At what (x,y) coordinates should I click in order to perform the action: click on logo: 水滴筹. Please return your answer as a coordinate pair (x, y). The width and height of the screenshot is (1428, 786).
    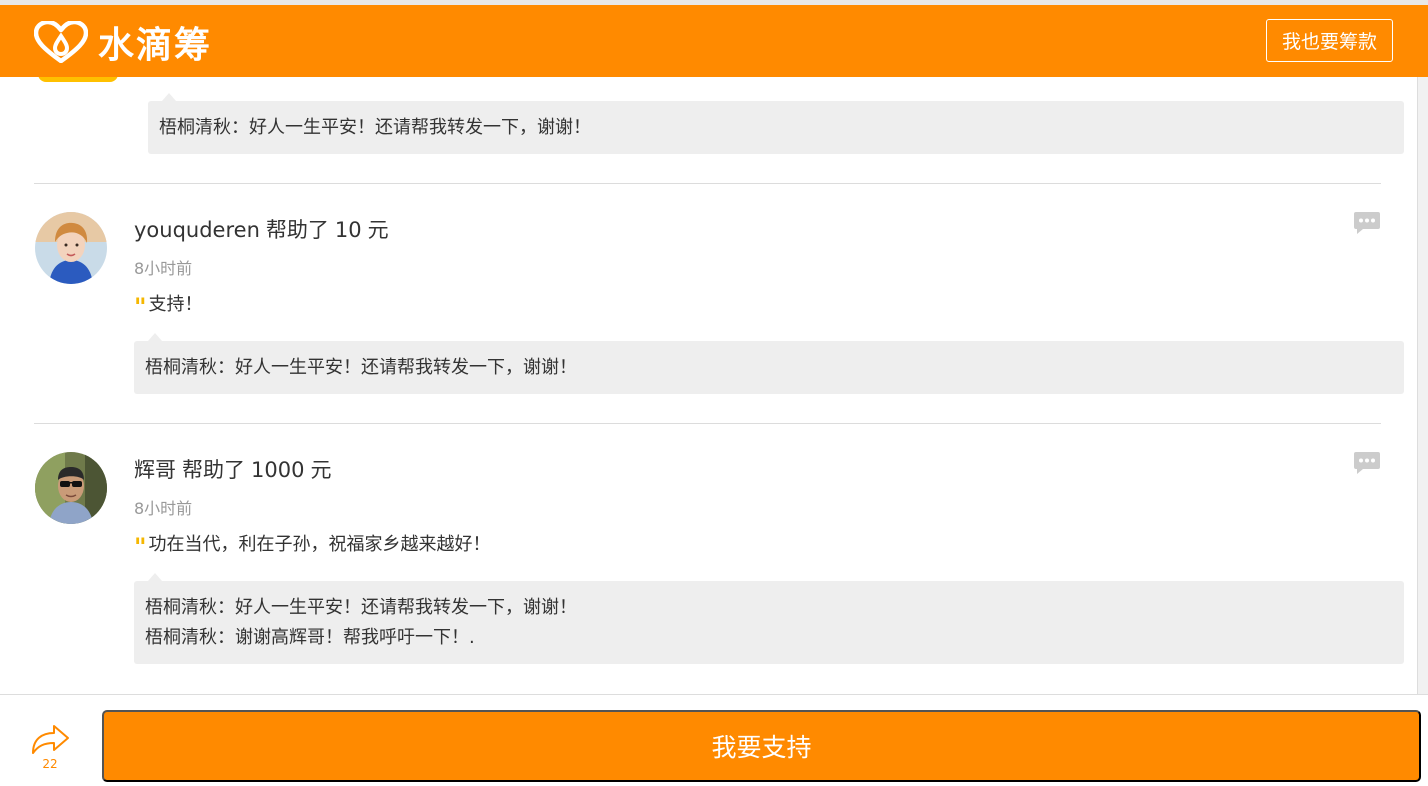
    Looking at the image, I should click on (123, 43).